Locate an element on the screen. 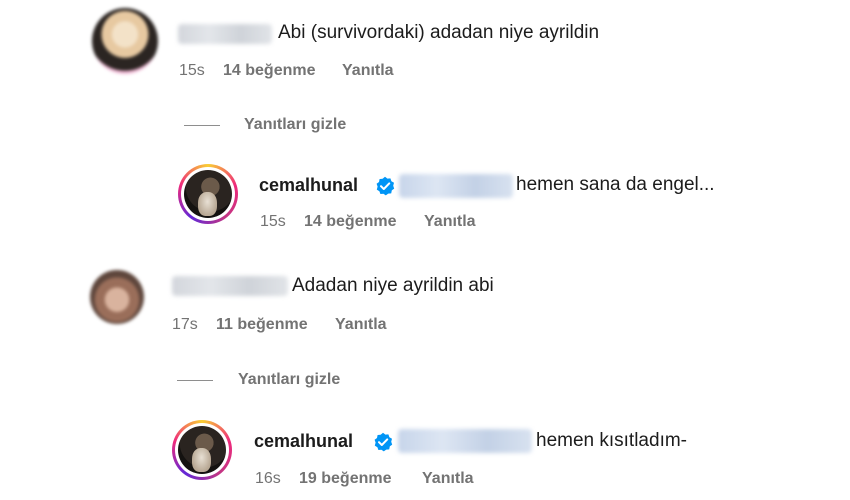 The image size is (850, 500). reply-time: 16s is located at coordinates (268, 479).